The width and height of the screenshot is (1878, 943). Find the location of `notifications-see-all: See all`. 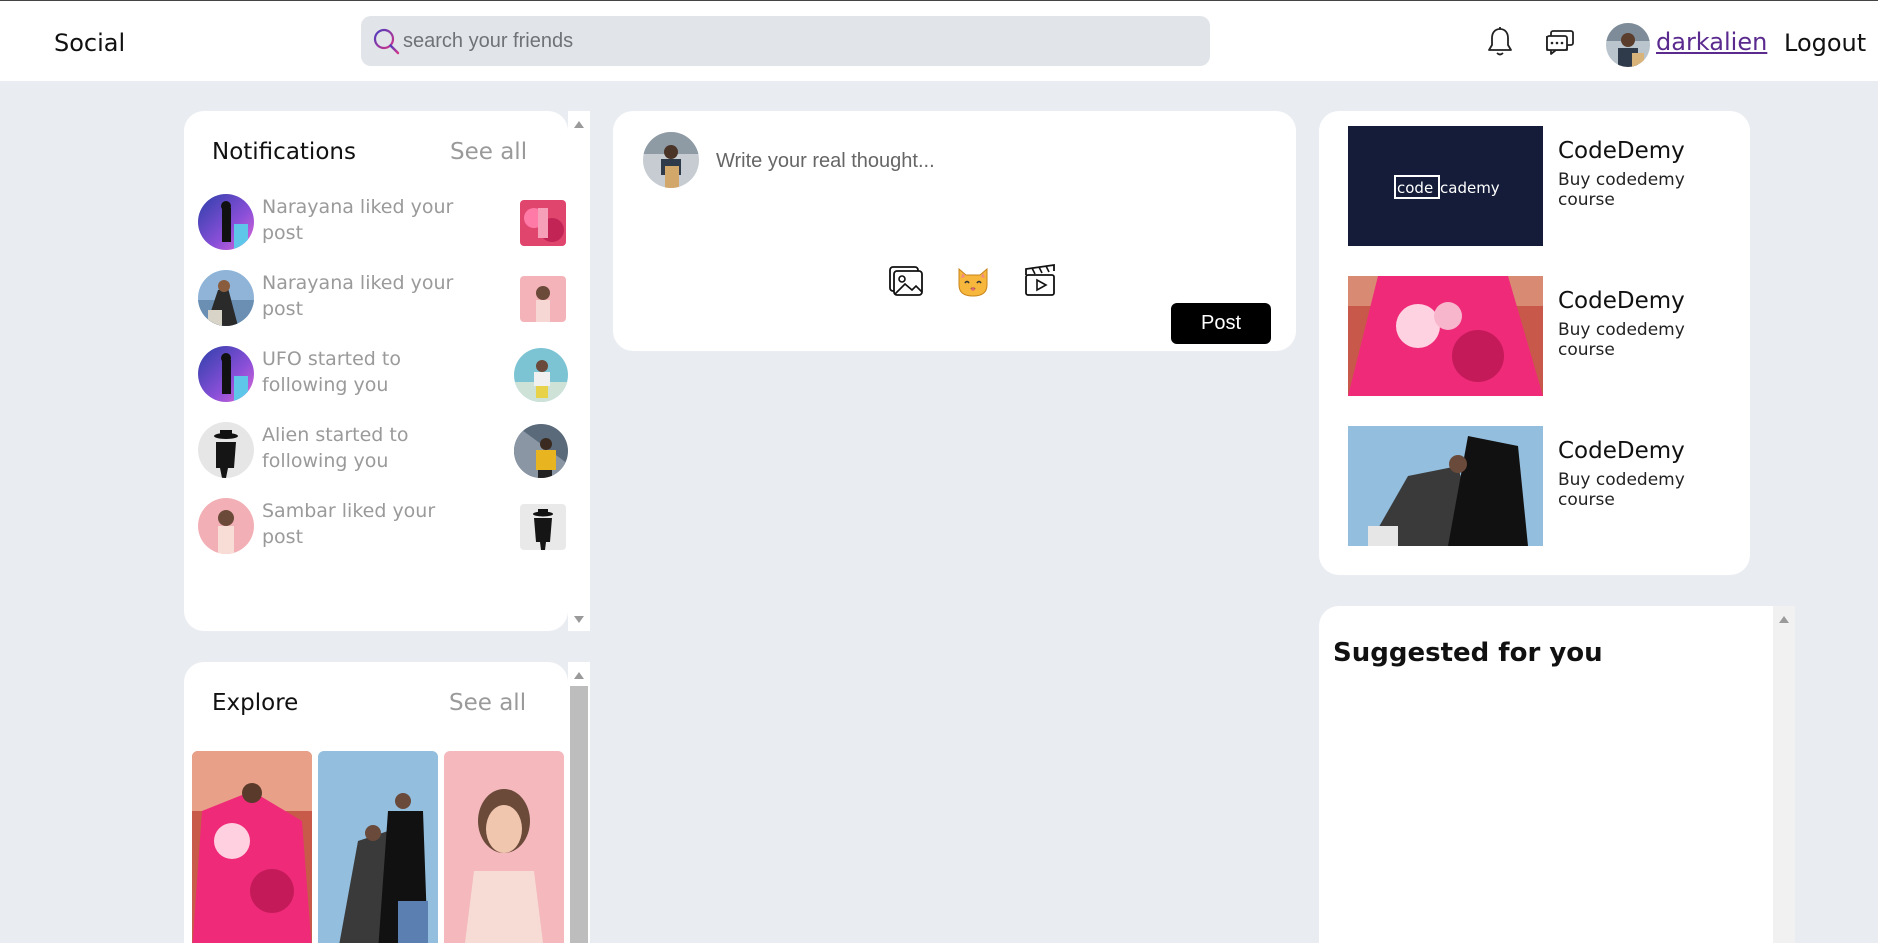

notifications-see-all: See all is located at coordinates (488, 152).